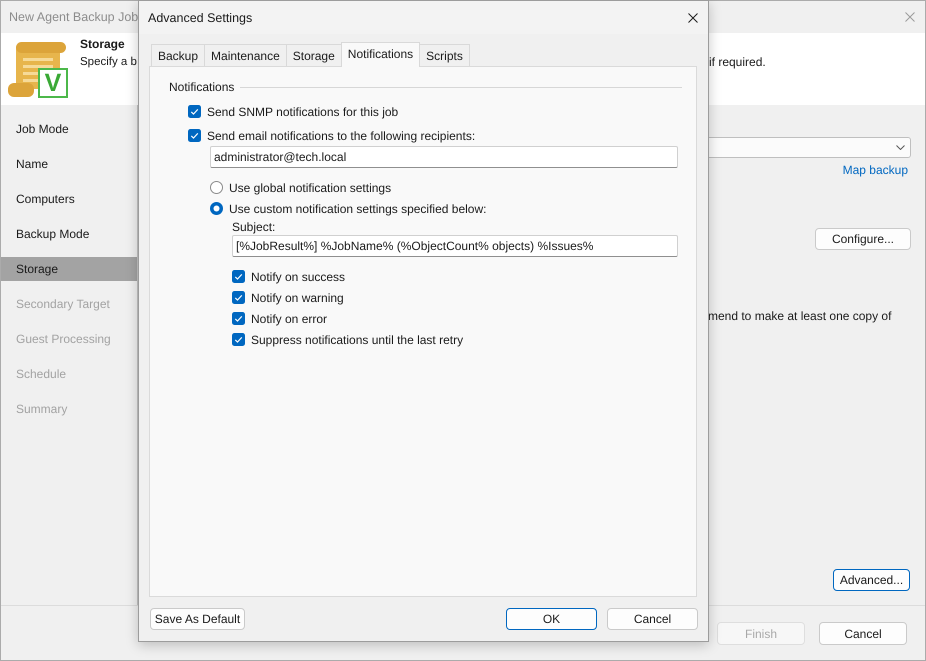 The width and height of the screenshot is (926, 661). What do you see at coordinates (293, 111) in the screenshot?
I see `checkbox-option: Send SNMP notifications for this job` at bounding box center [293, 111].